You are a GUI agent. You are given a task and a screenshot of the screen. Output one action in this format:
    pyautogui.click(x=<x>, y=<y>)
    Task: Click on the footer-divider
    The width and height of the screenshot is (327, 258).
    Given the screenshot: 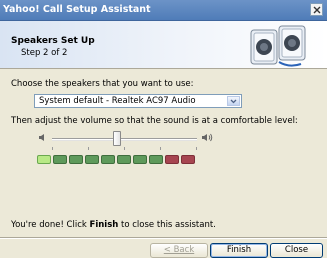 What is the action you would take?
    pyautogui.click(x=163, y=238)
    